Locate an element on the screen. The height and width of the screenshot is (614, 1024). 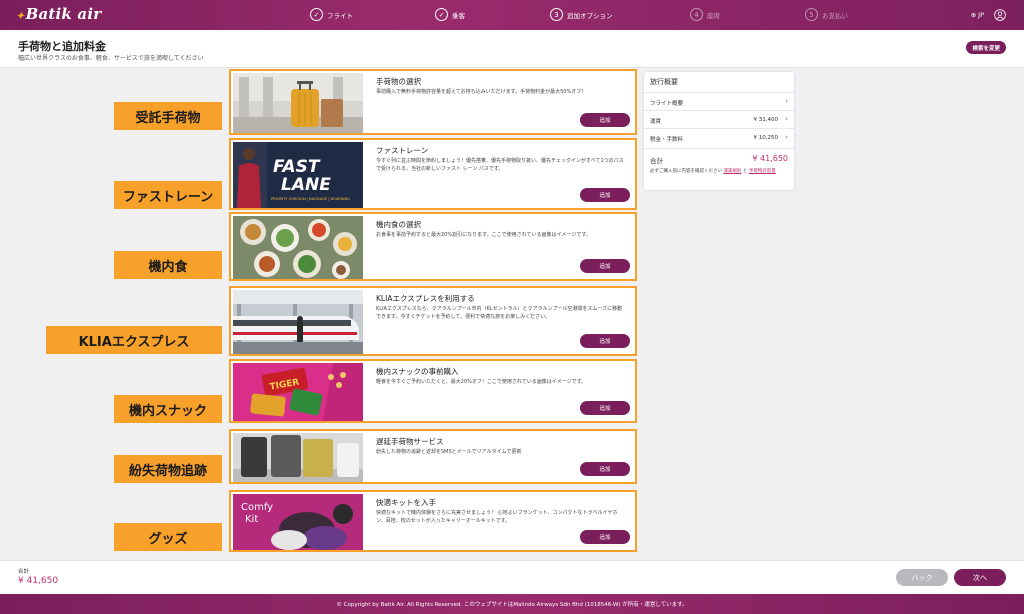
snack-image: TIGER is located at coordinates (298, 392).